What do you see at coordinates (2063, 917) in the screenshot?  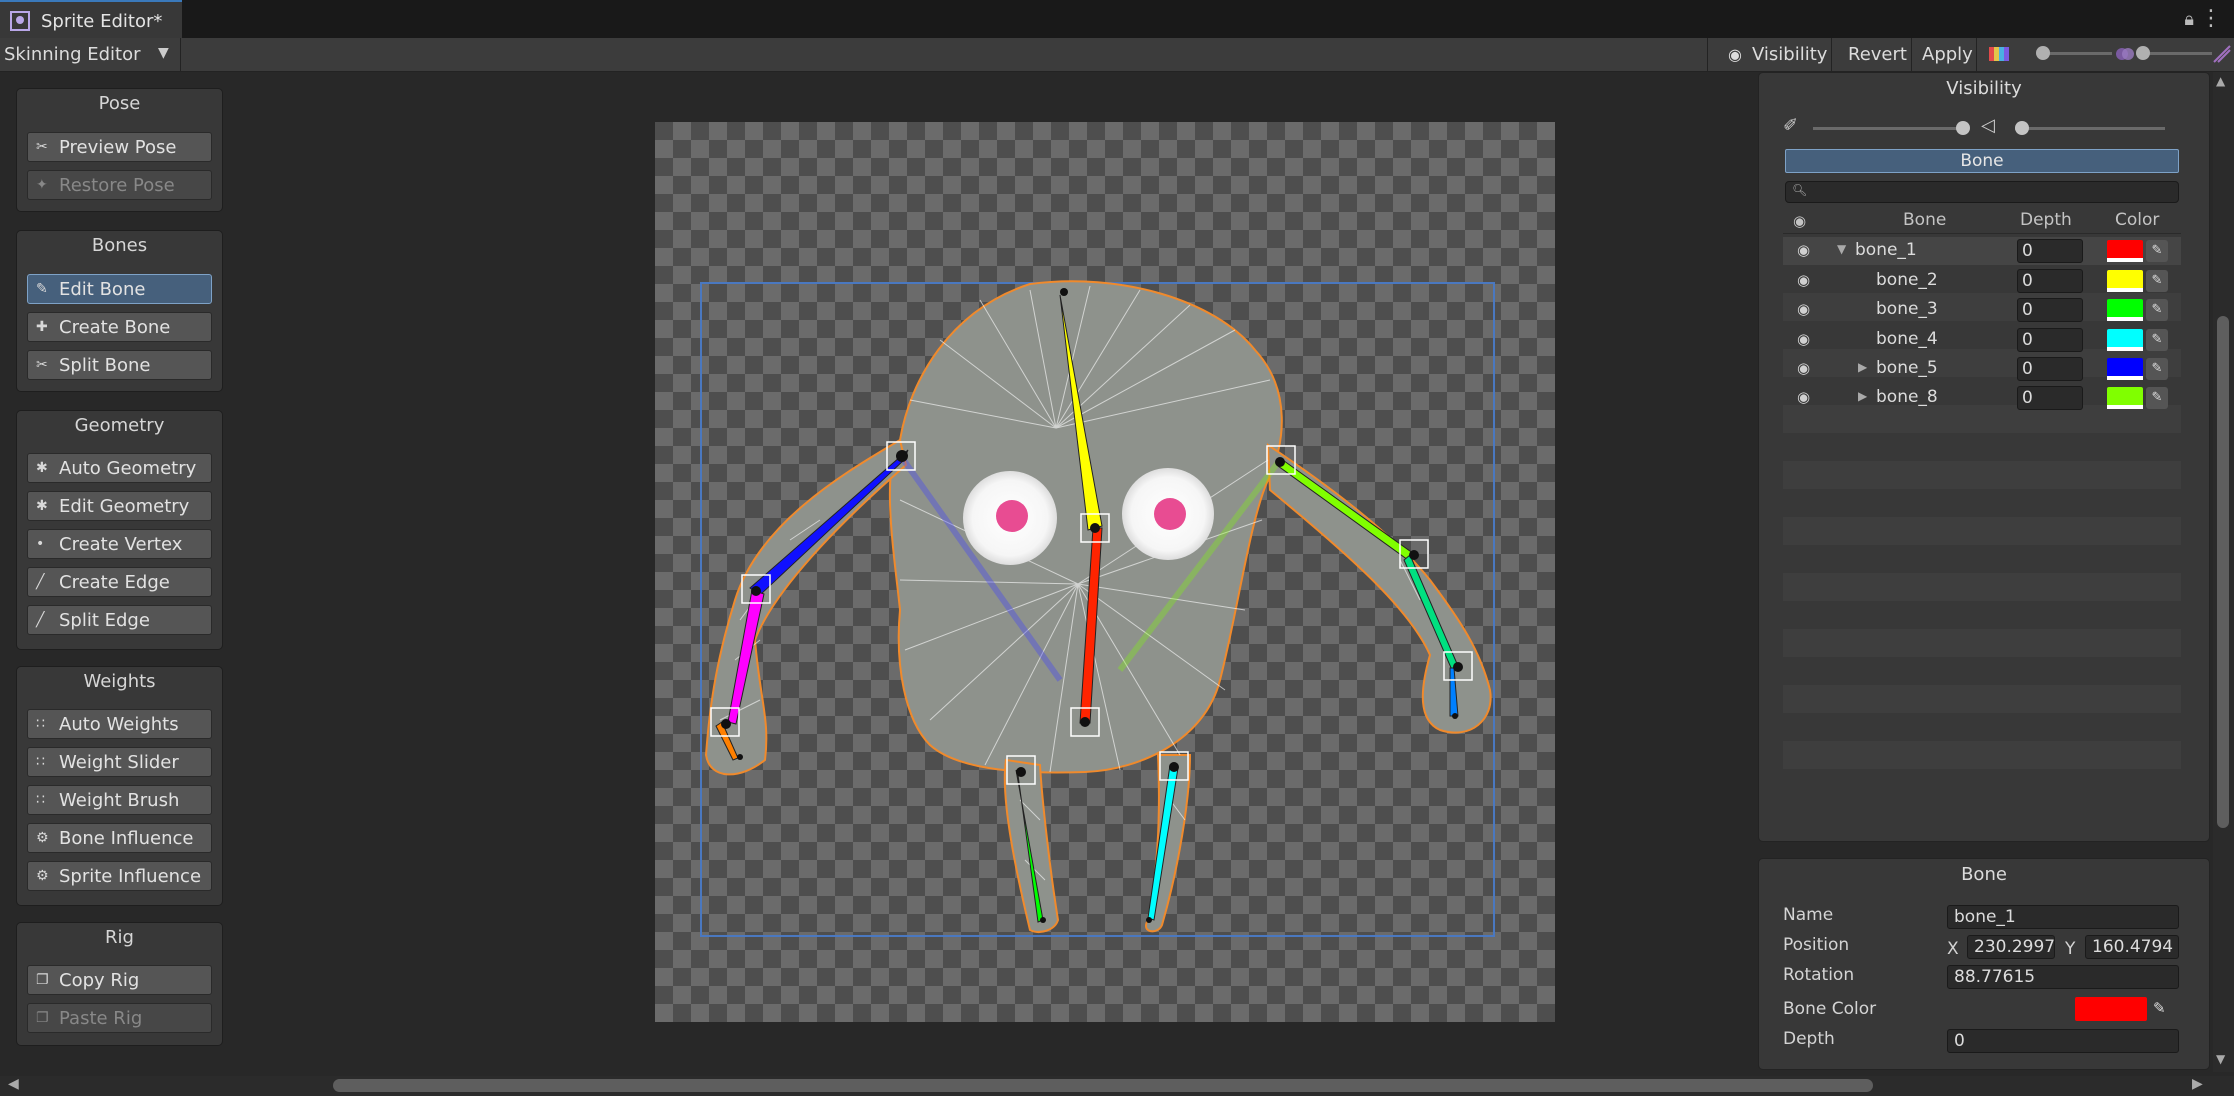 I see `name-field: bone_1` at bounding box center [2063, 917].